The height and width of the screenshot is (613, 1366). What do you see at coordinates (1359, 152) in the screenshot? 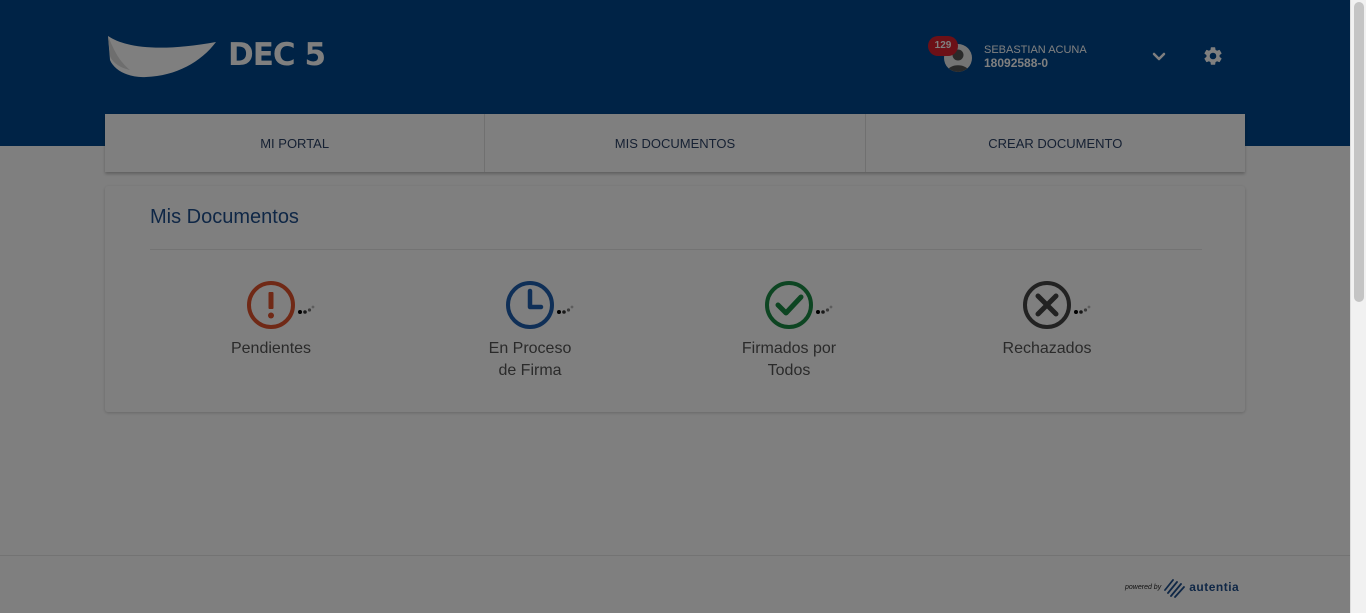
I see `scrollbar-thumb` at bounding box center [1359, 152].